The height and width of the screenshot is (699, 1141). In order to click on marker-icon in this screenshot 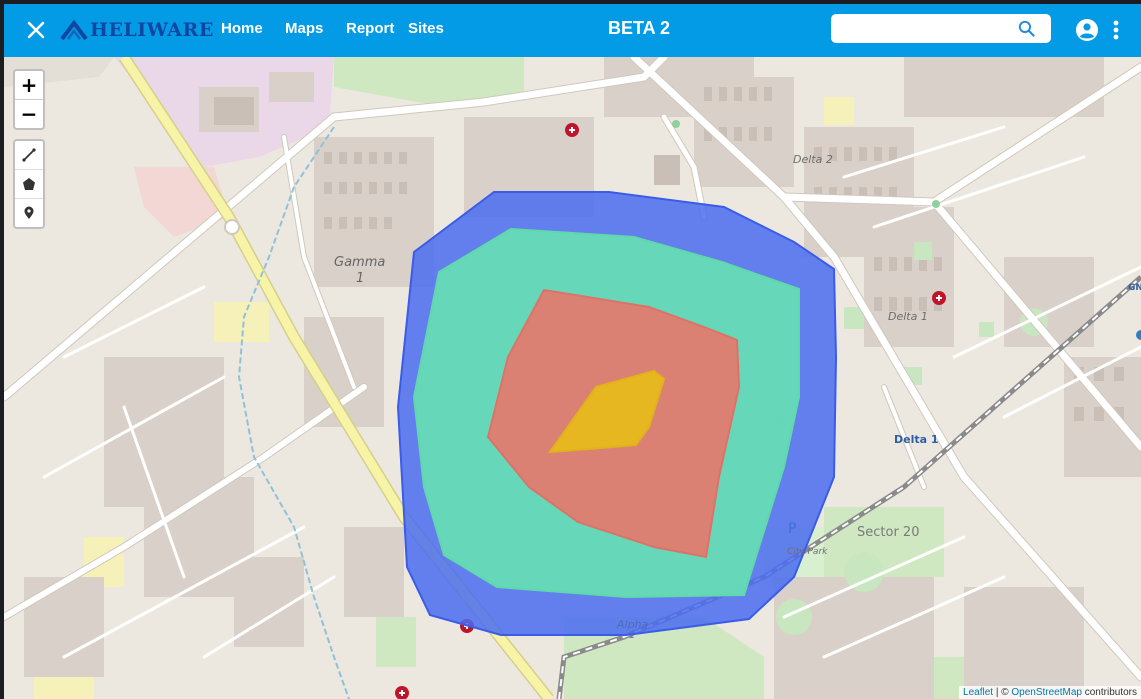, I will do `click(29, 212)`.